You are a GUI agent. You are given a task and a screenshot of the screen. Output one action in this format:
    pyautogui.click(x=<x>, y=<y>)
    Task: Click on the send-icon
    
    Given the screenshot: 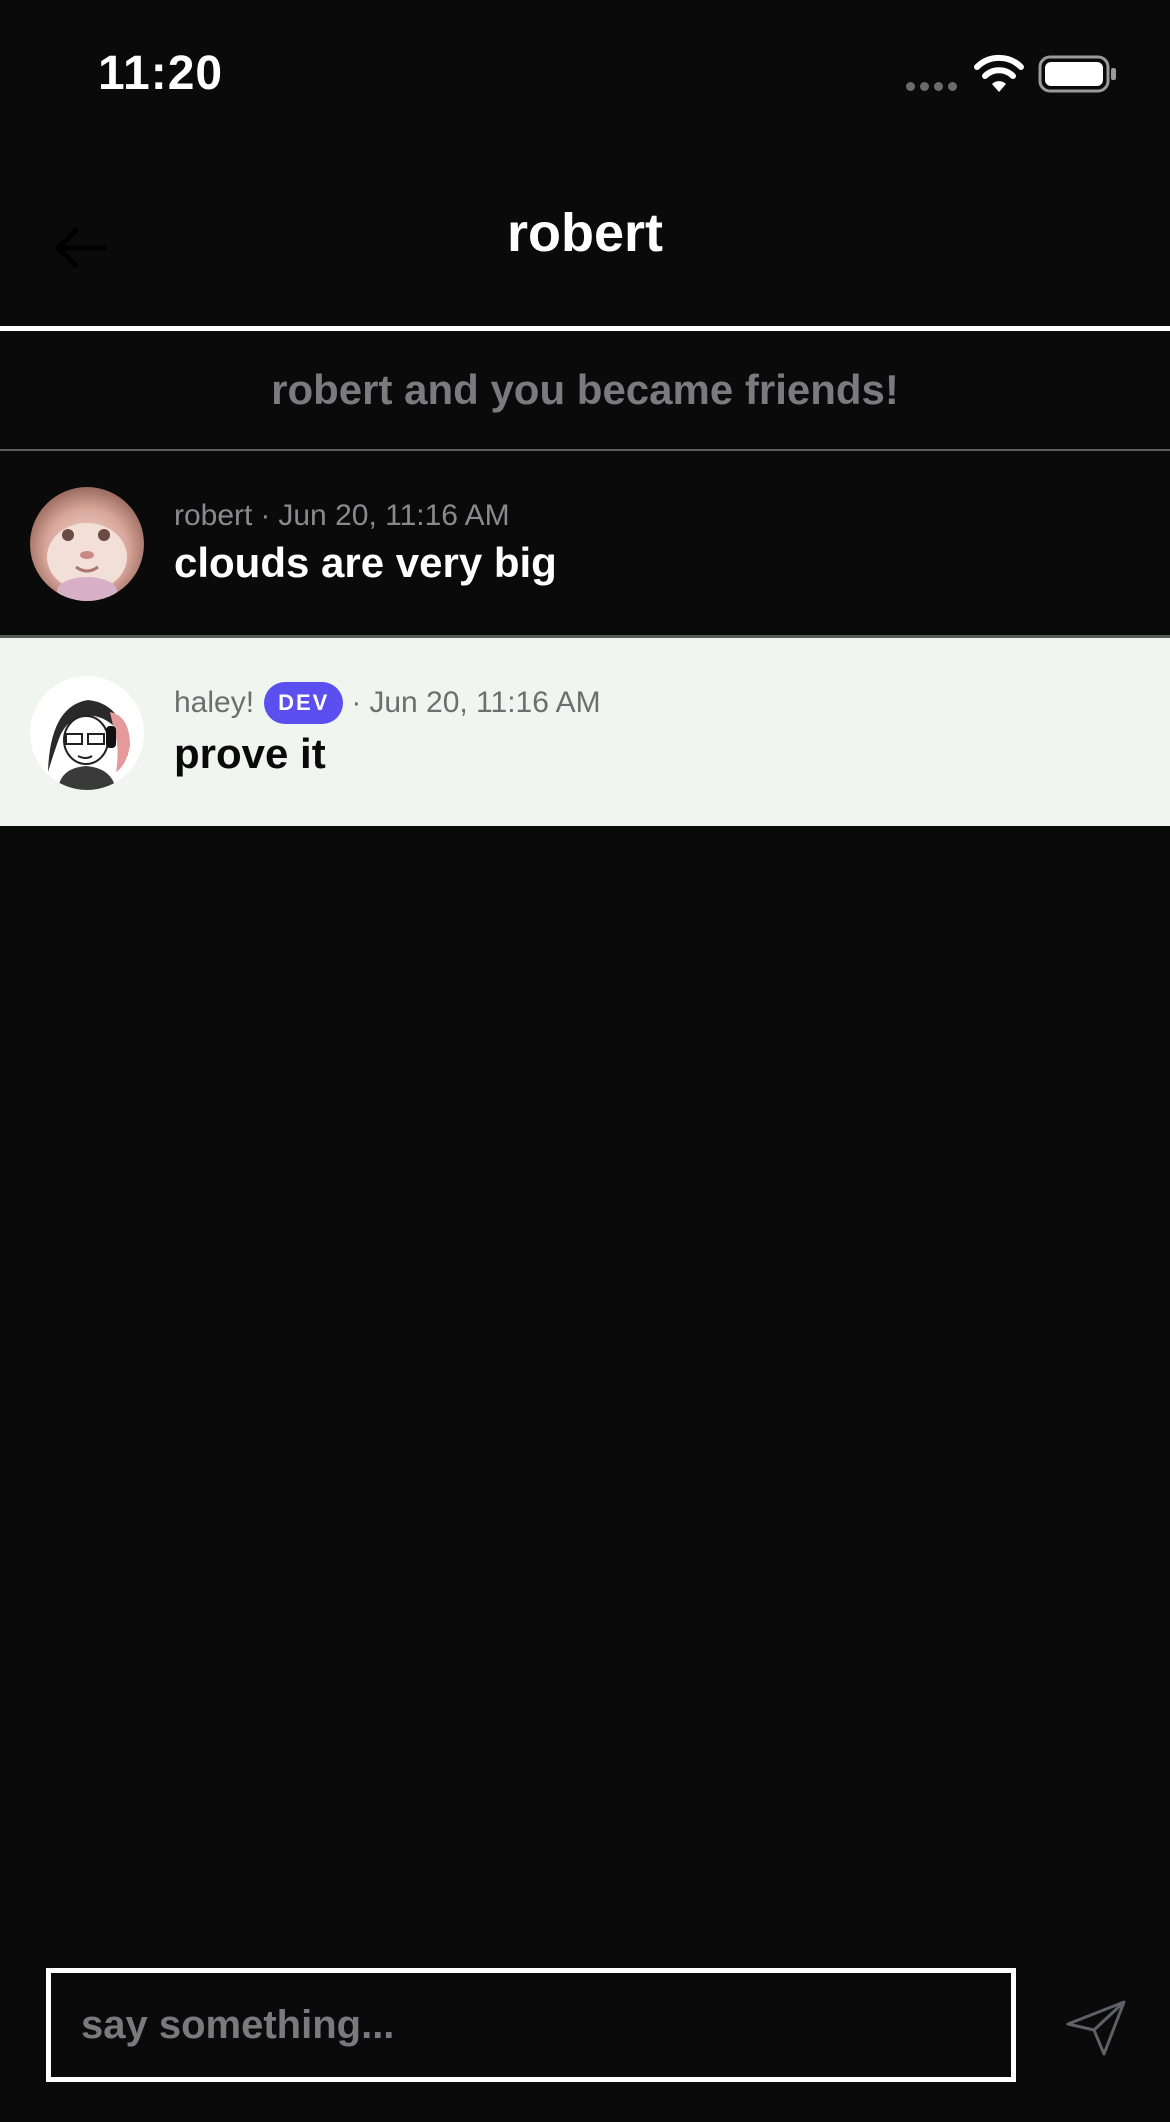 What is the action you would take?
    pyautogui.click(x=1096, y=2028)
    